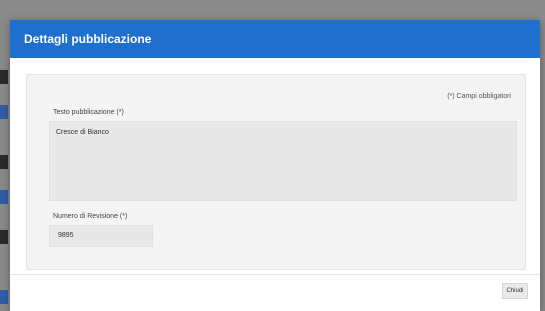 This screenshot has width=545, height=311. Describe the element at coordinates (275, 39) in the screenshot. I see `modal-header: Dettagli pubblicazione` at that location.